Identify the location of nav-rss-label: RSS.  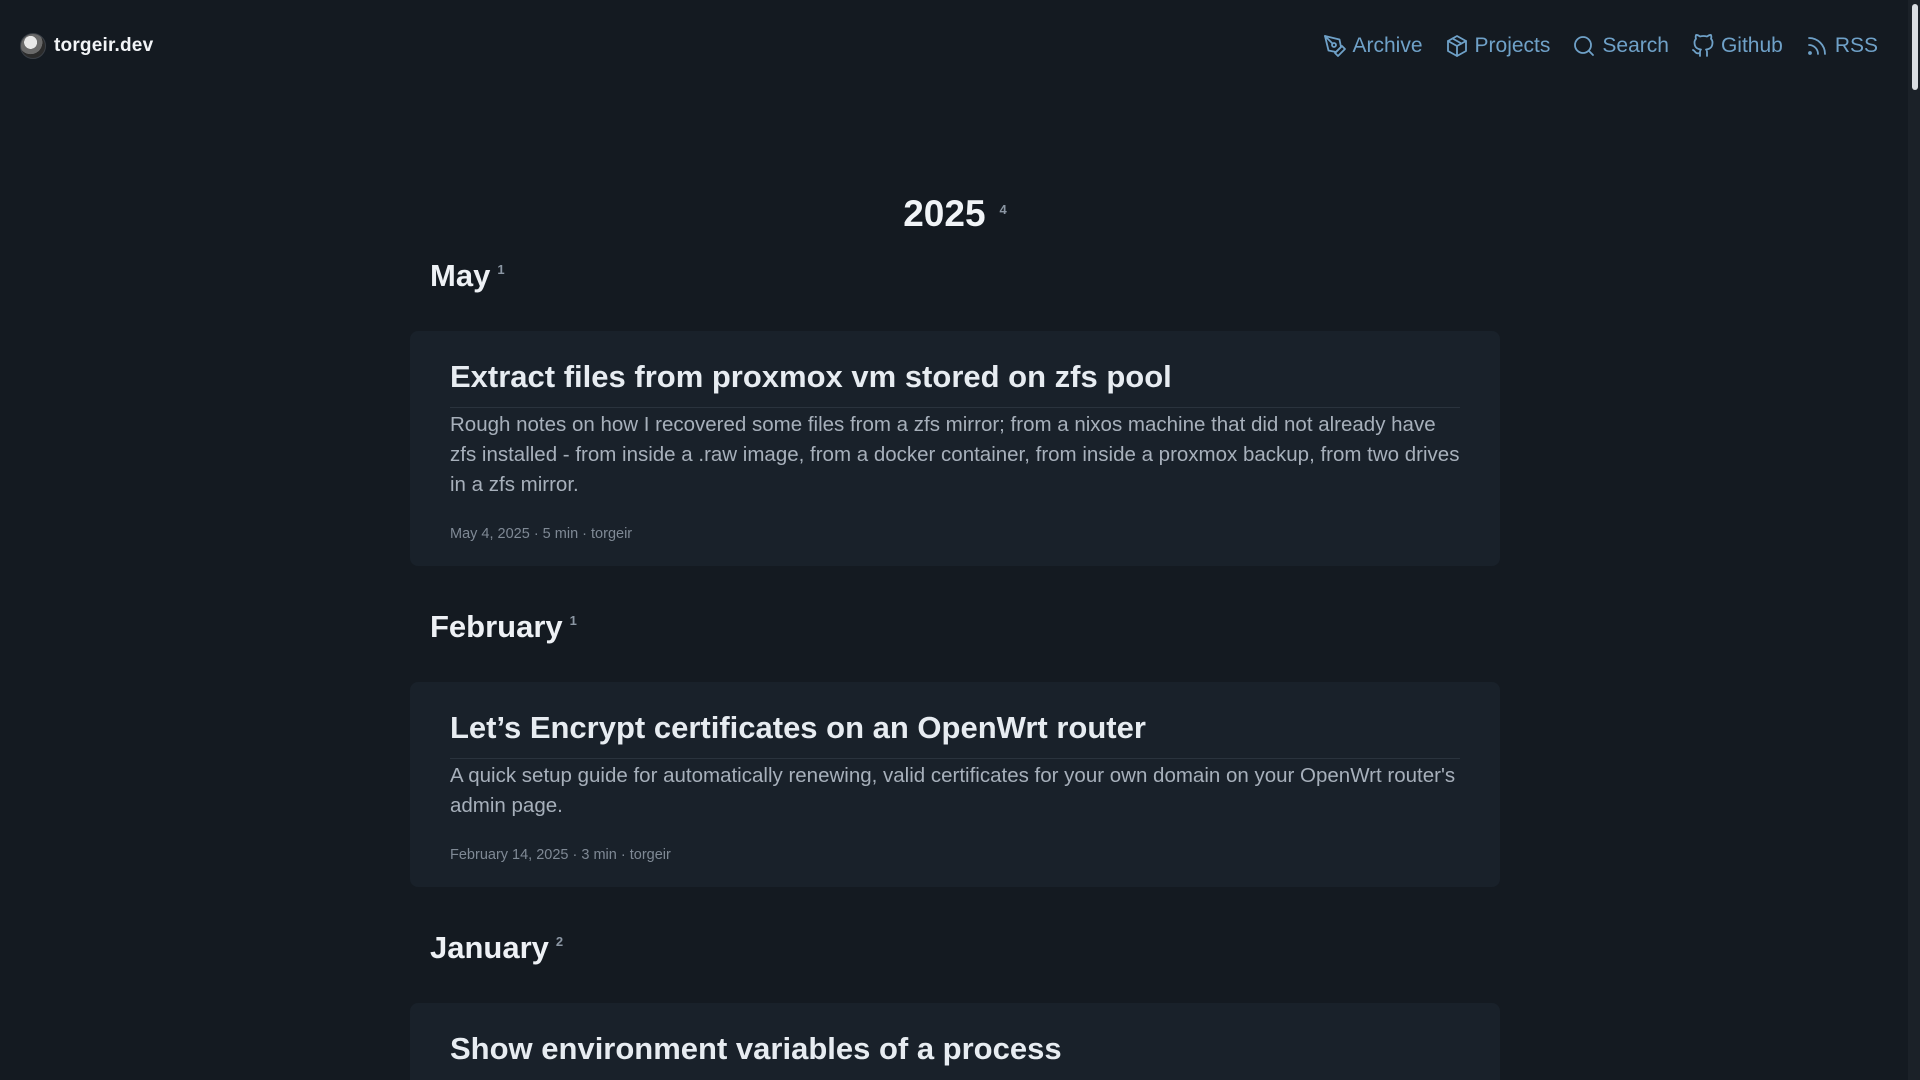
(1856, 45).